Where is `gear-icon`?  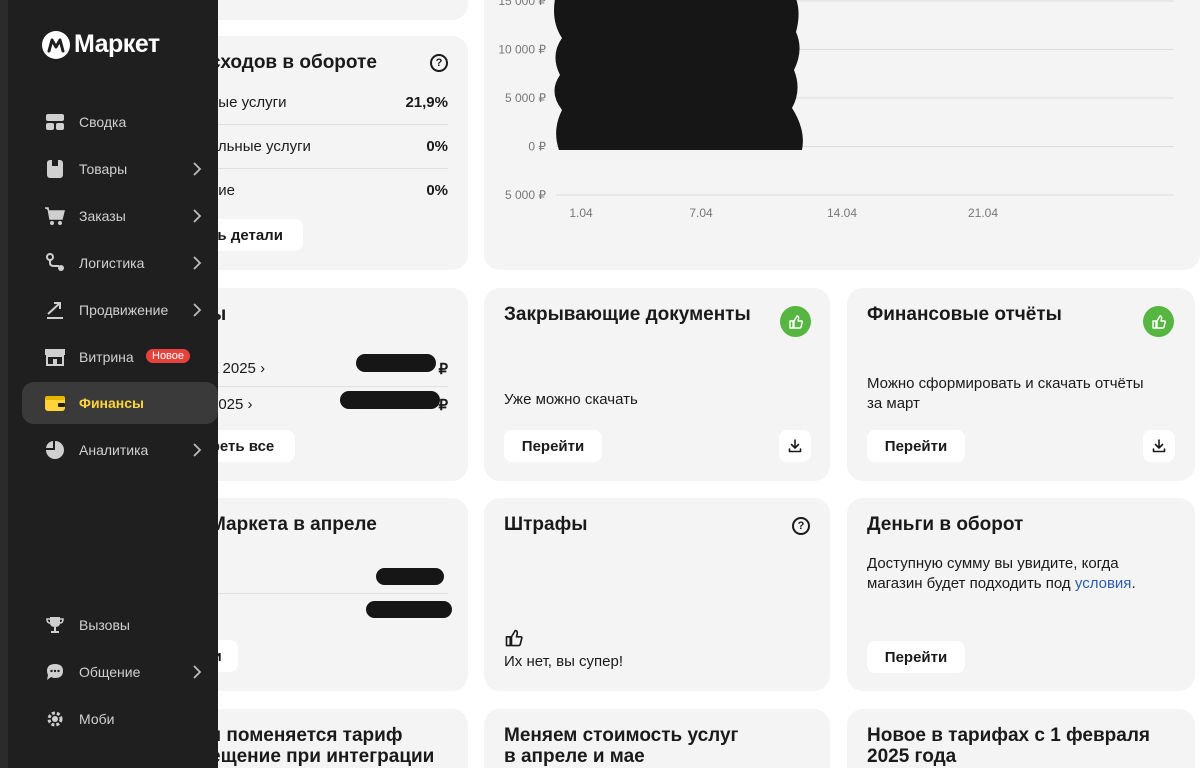 gear-icon is located at coordinates (55, 719).